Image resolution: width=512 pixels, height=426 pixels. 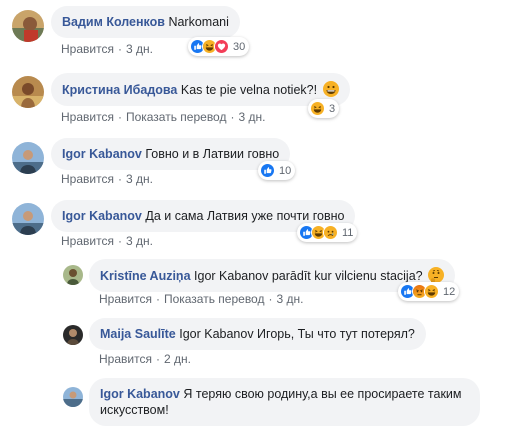 What do you see at coordinates (239, 46) in the screenshot?
I see `reaction-count: 30` at bounding box center [239, 46].